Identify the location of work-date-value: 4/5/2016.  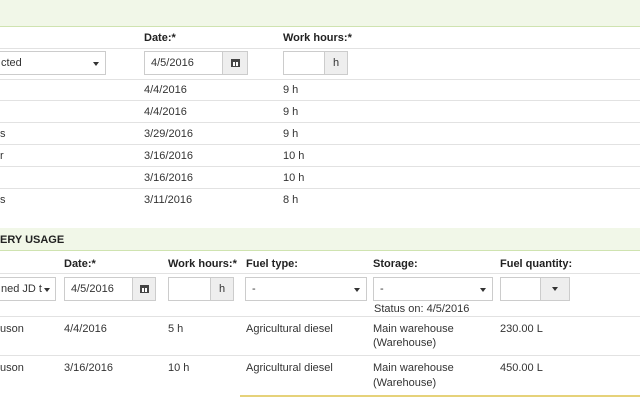
(172, 63).